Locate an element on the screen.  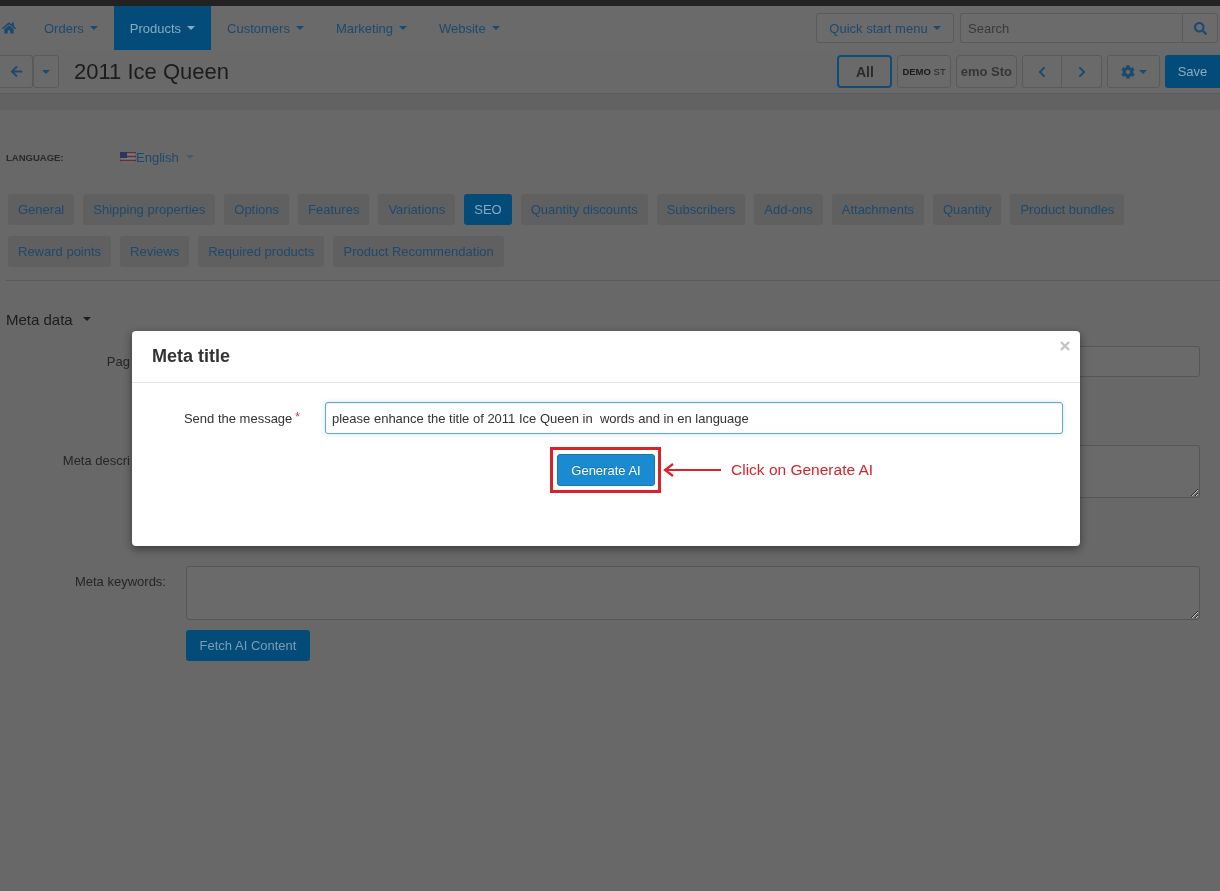
next-button is located at coordinates (1082, 71).